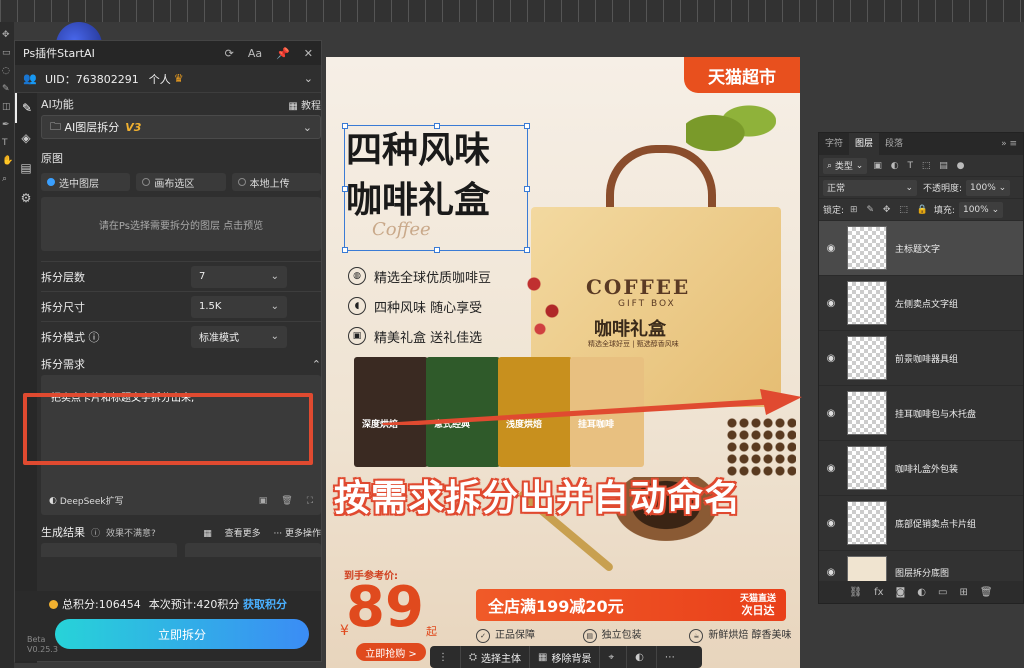 This screenshot has height=668, width=1024. I want to click on tutorial-link: ▦ 教程, so click(304, 104).